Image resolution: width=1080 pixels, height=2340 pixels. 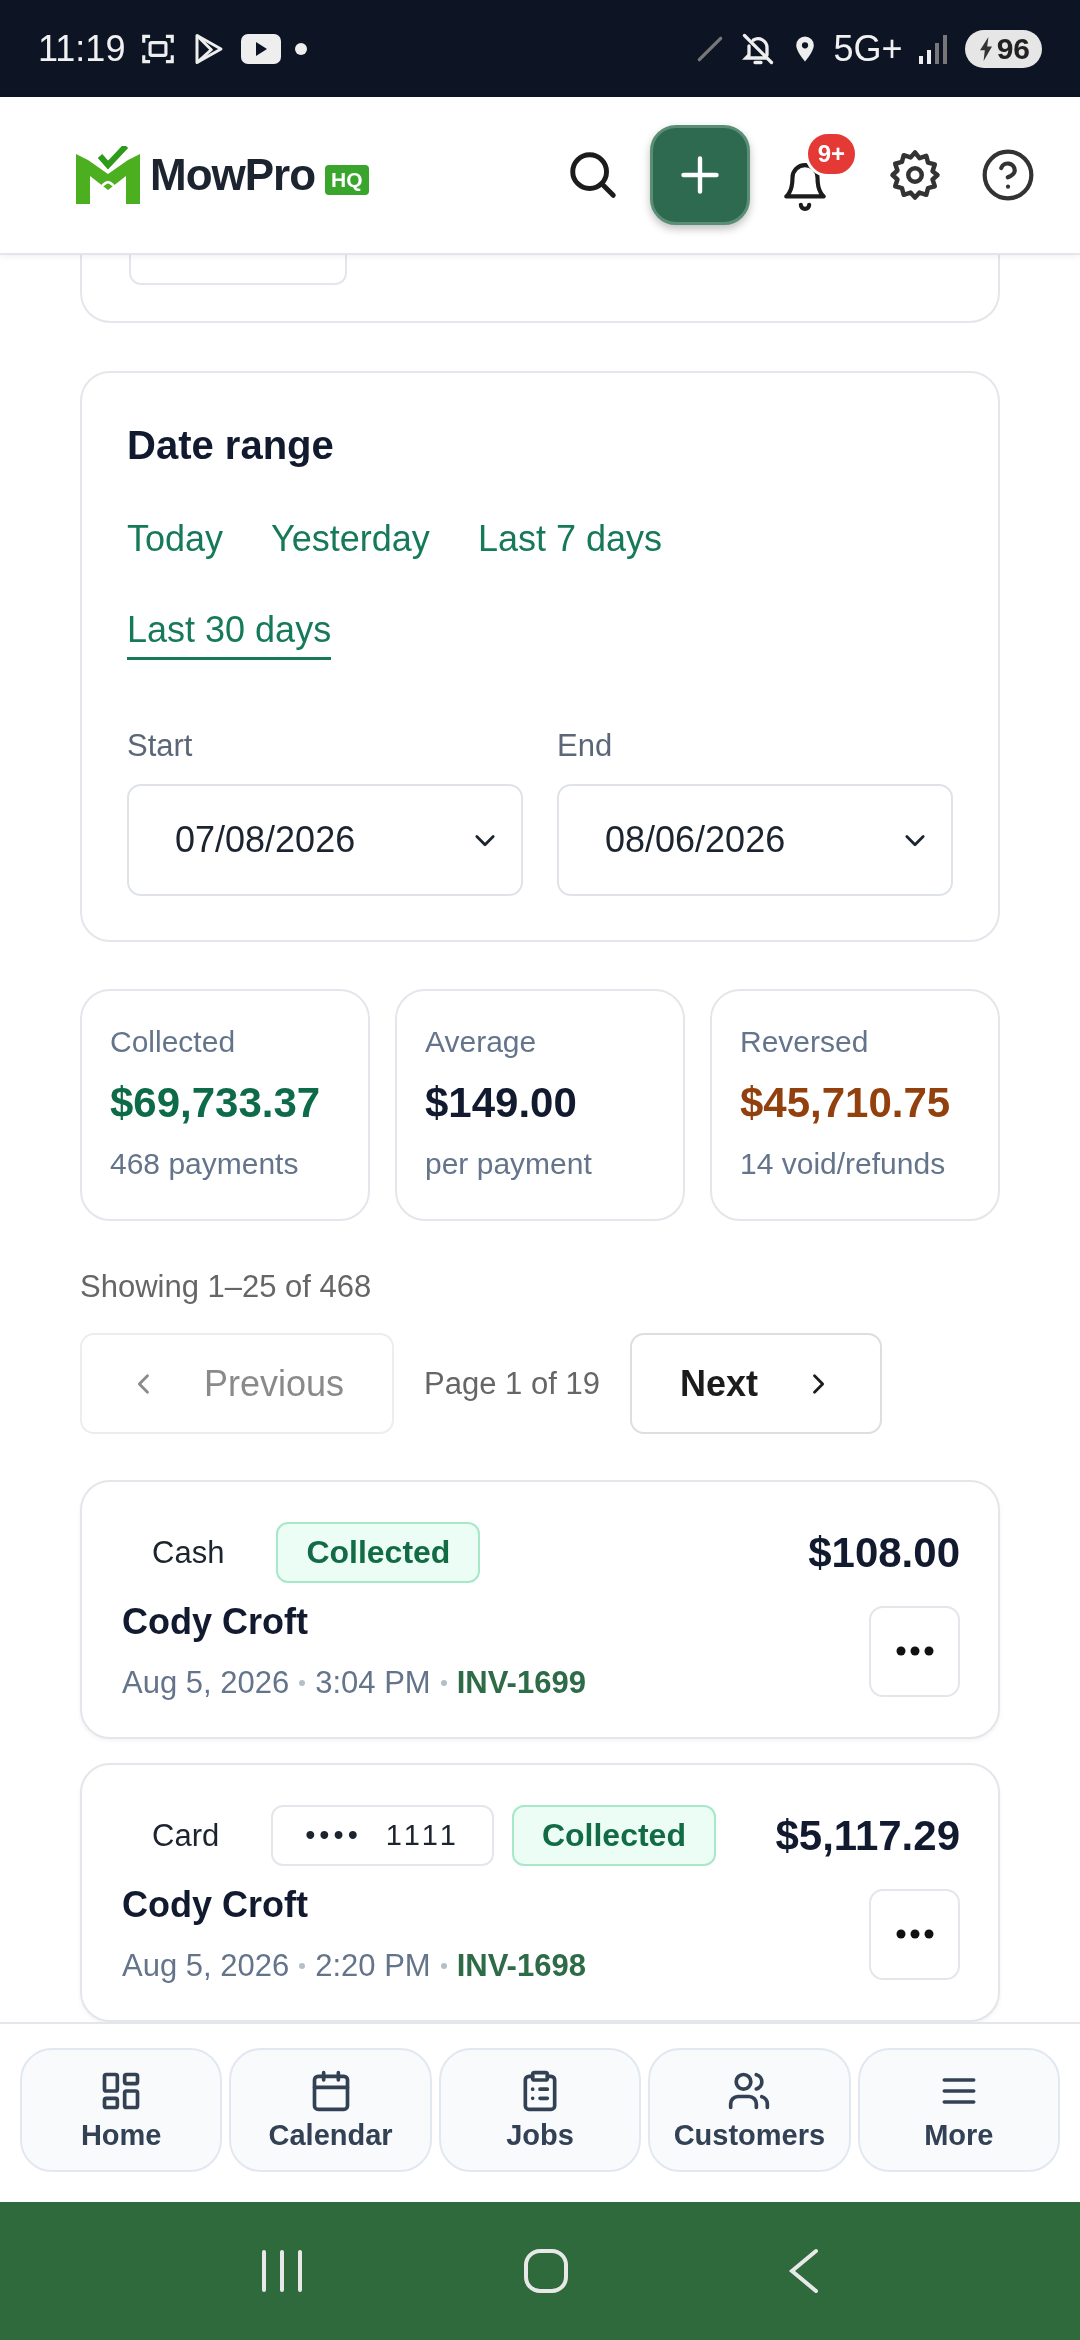 I want to click on notifications-button: 9+, so click(x=815, y=175).